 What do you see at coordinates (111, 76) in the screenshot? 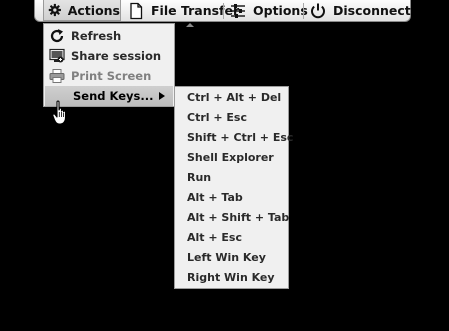
I see `menu-item-label: Print Screen` at bounding box center [111, 76].